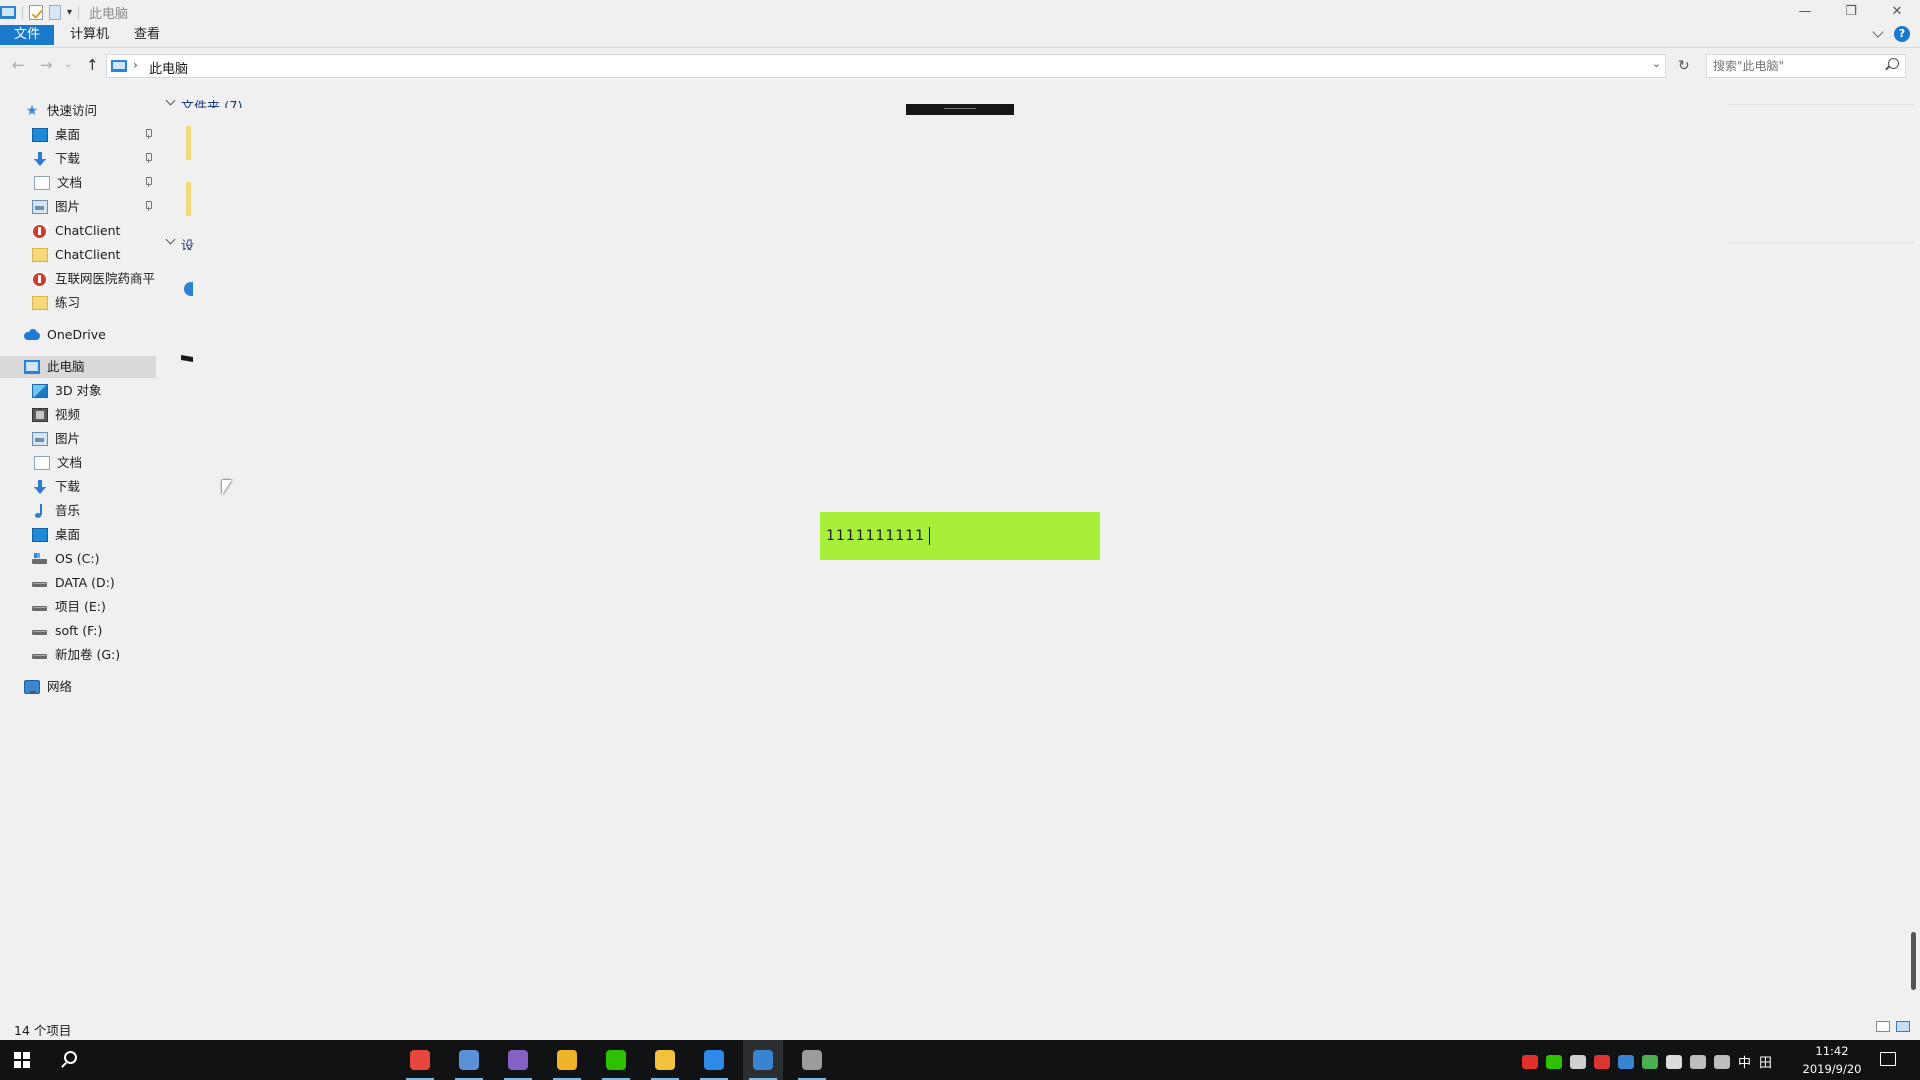 This screenshot has height=1080, width=1920. Describe the element at coordinates (68, 534) in the screenshot. I see `sidebar-item-label: 桌面` at that location.